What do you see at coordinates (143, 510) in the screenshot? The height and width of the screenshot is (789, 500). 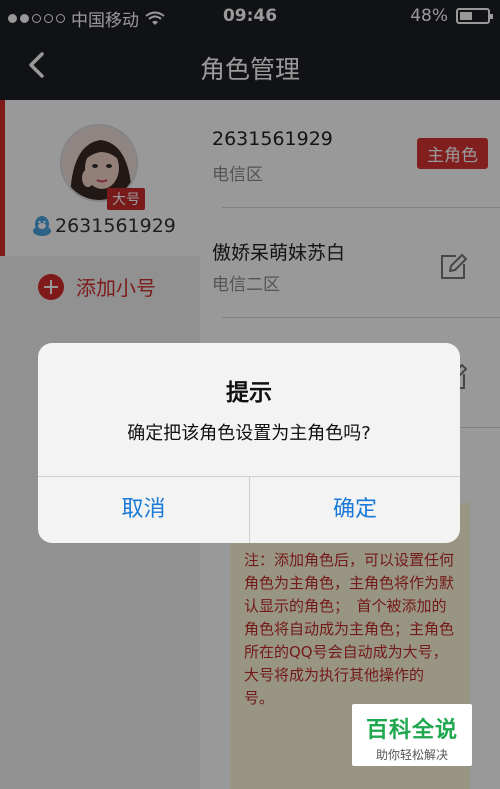 I see `cancel-button: 取消` at bounding box center [143, 510].